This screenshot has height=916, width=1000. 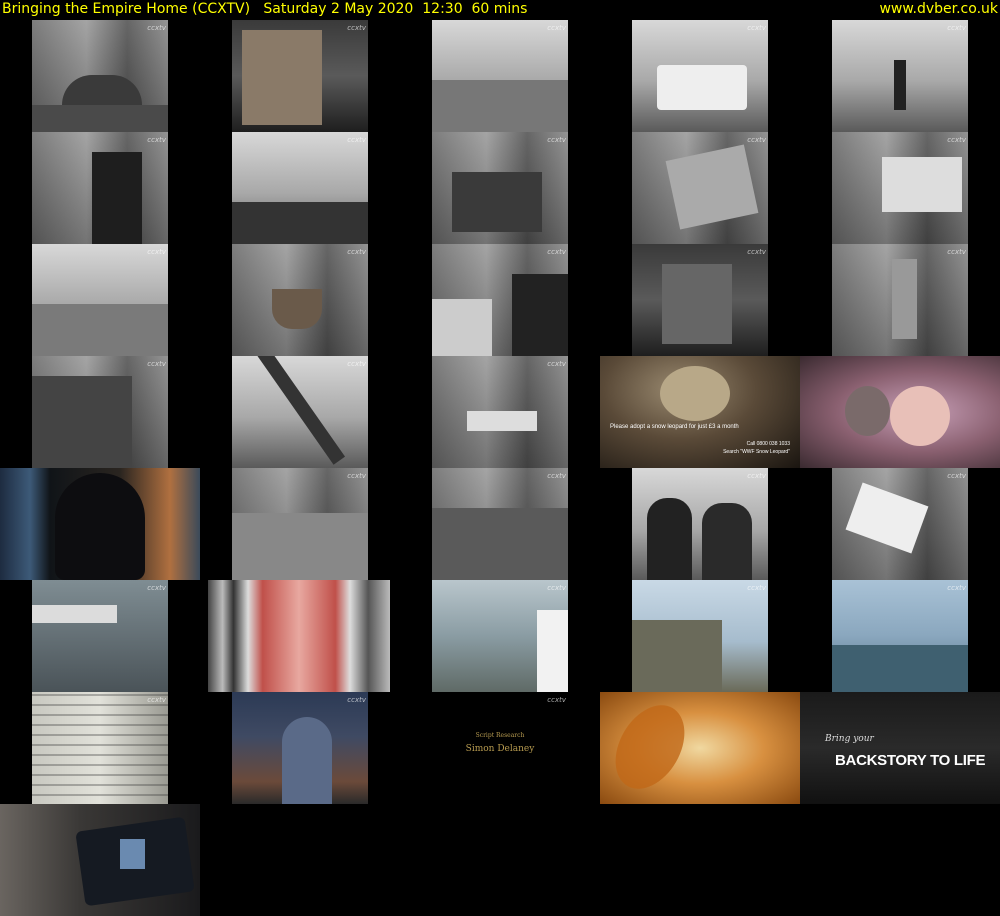 What do you see at coordinates (768, 444) in the screenshot?
I see `ad-phone: Call 0800 038 1033` at bounding box center [768, 444].